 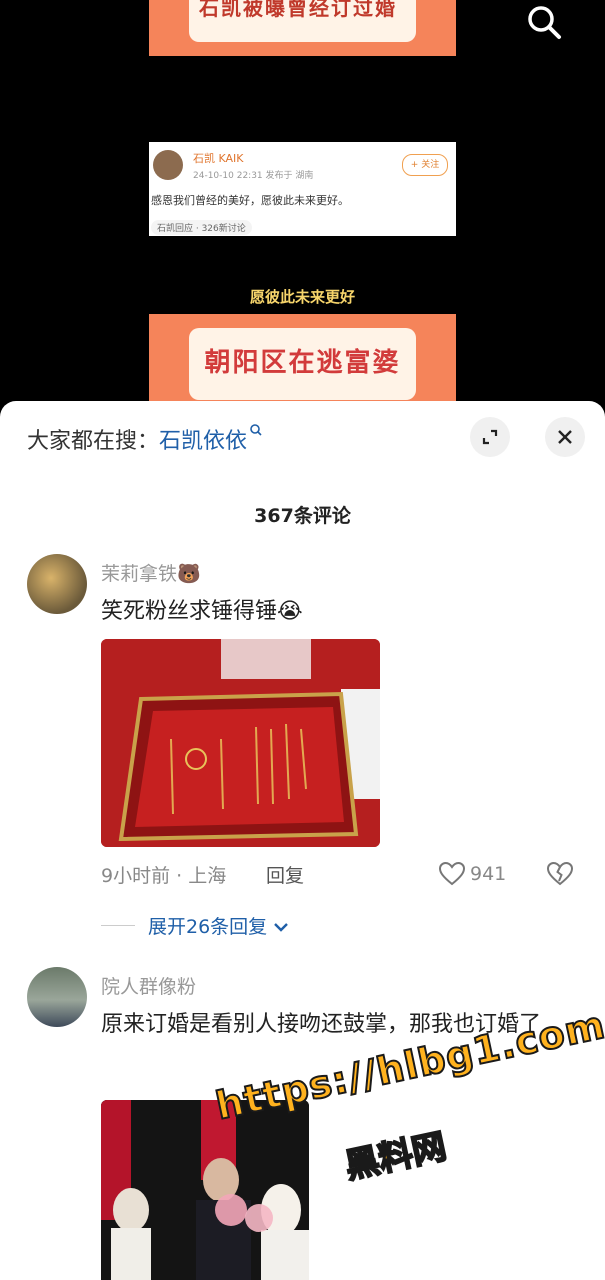 I want to click on close-icon, so click(x=565, y=437).